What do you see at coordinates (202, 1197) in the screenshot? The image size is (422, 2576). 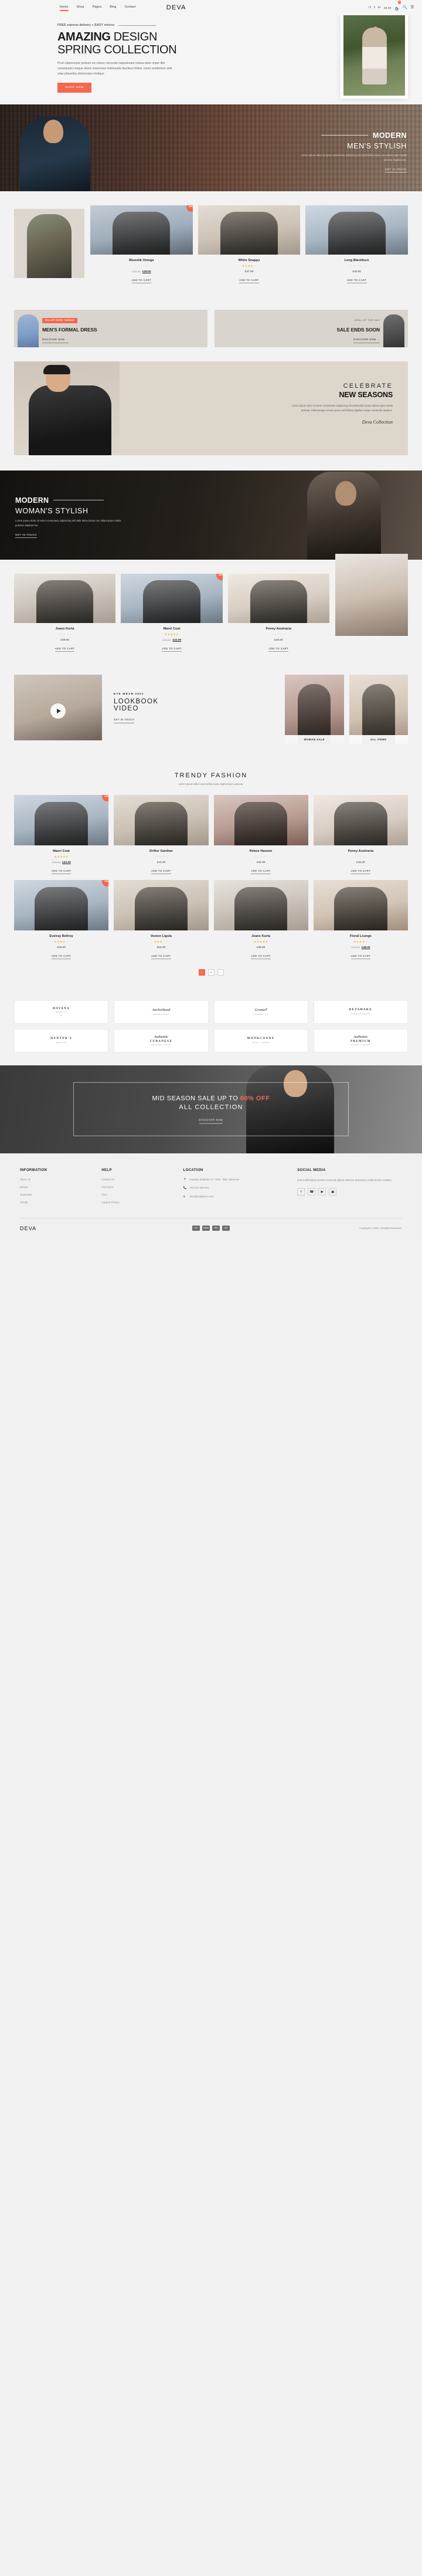 I see `footer-email: deva@mailstore.com` at bounding box center [202, 1197].